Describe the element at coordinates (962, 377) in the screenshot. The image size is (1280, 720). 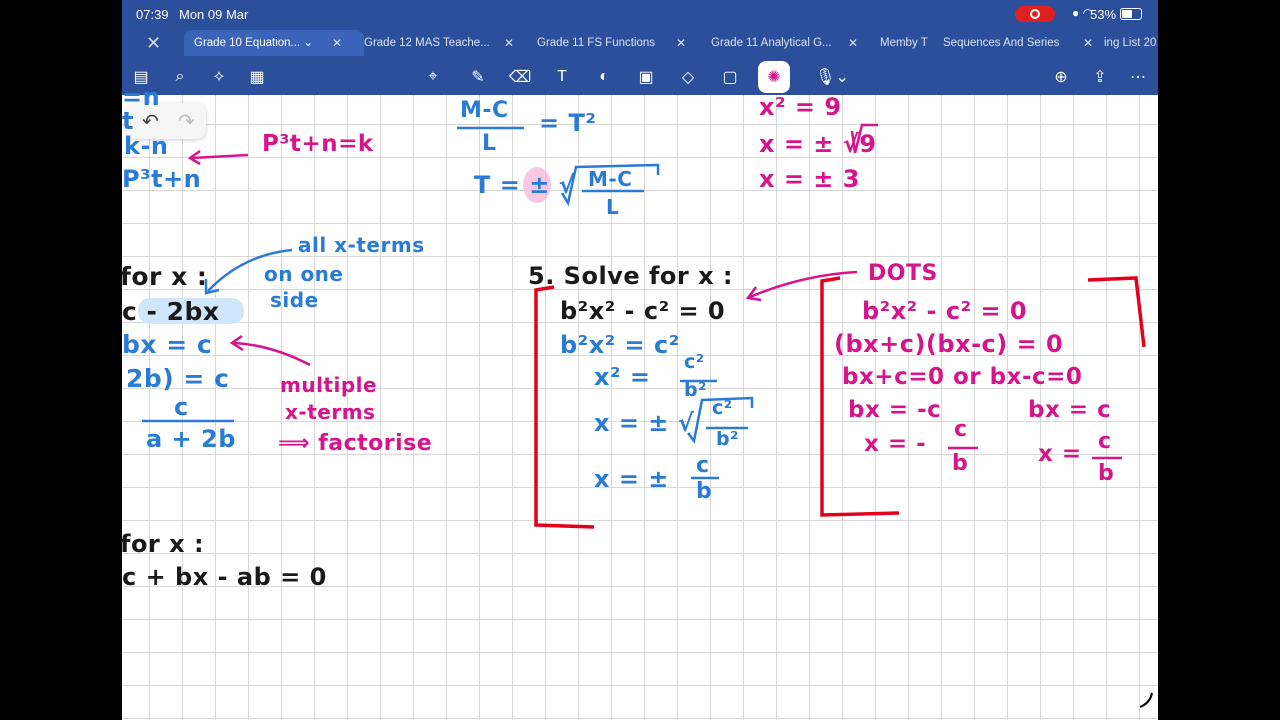
I see `note-text: bx+c=0 or bx-c=0` at that location.